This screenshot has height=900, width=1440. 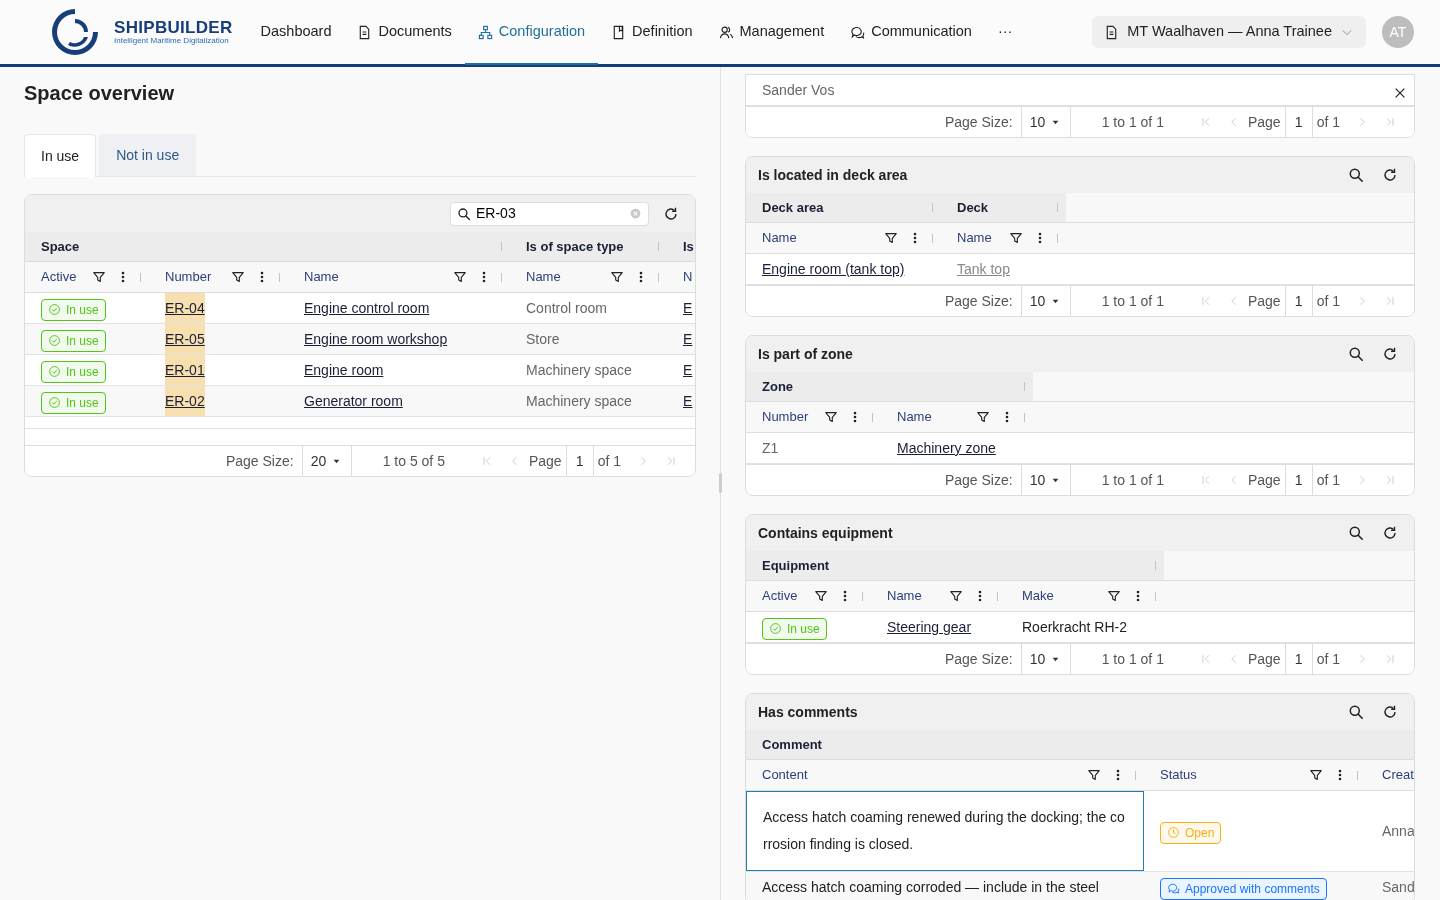 I want to click on table-link: Engine control room, so click(x=367, y=308).